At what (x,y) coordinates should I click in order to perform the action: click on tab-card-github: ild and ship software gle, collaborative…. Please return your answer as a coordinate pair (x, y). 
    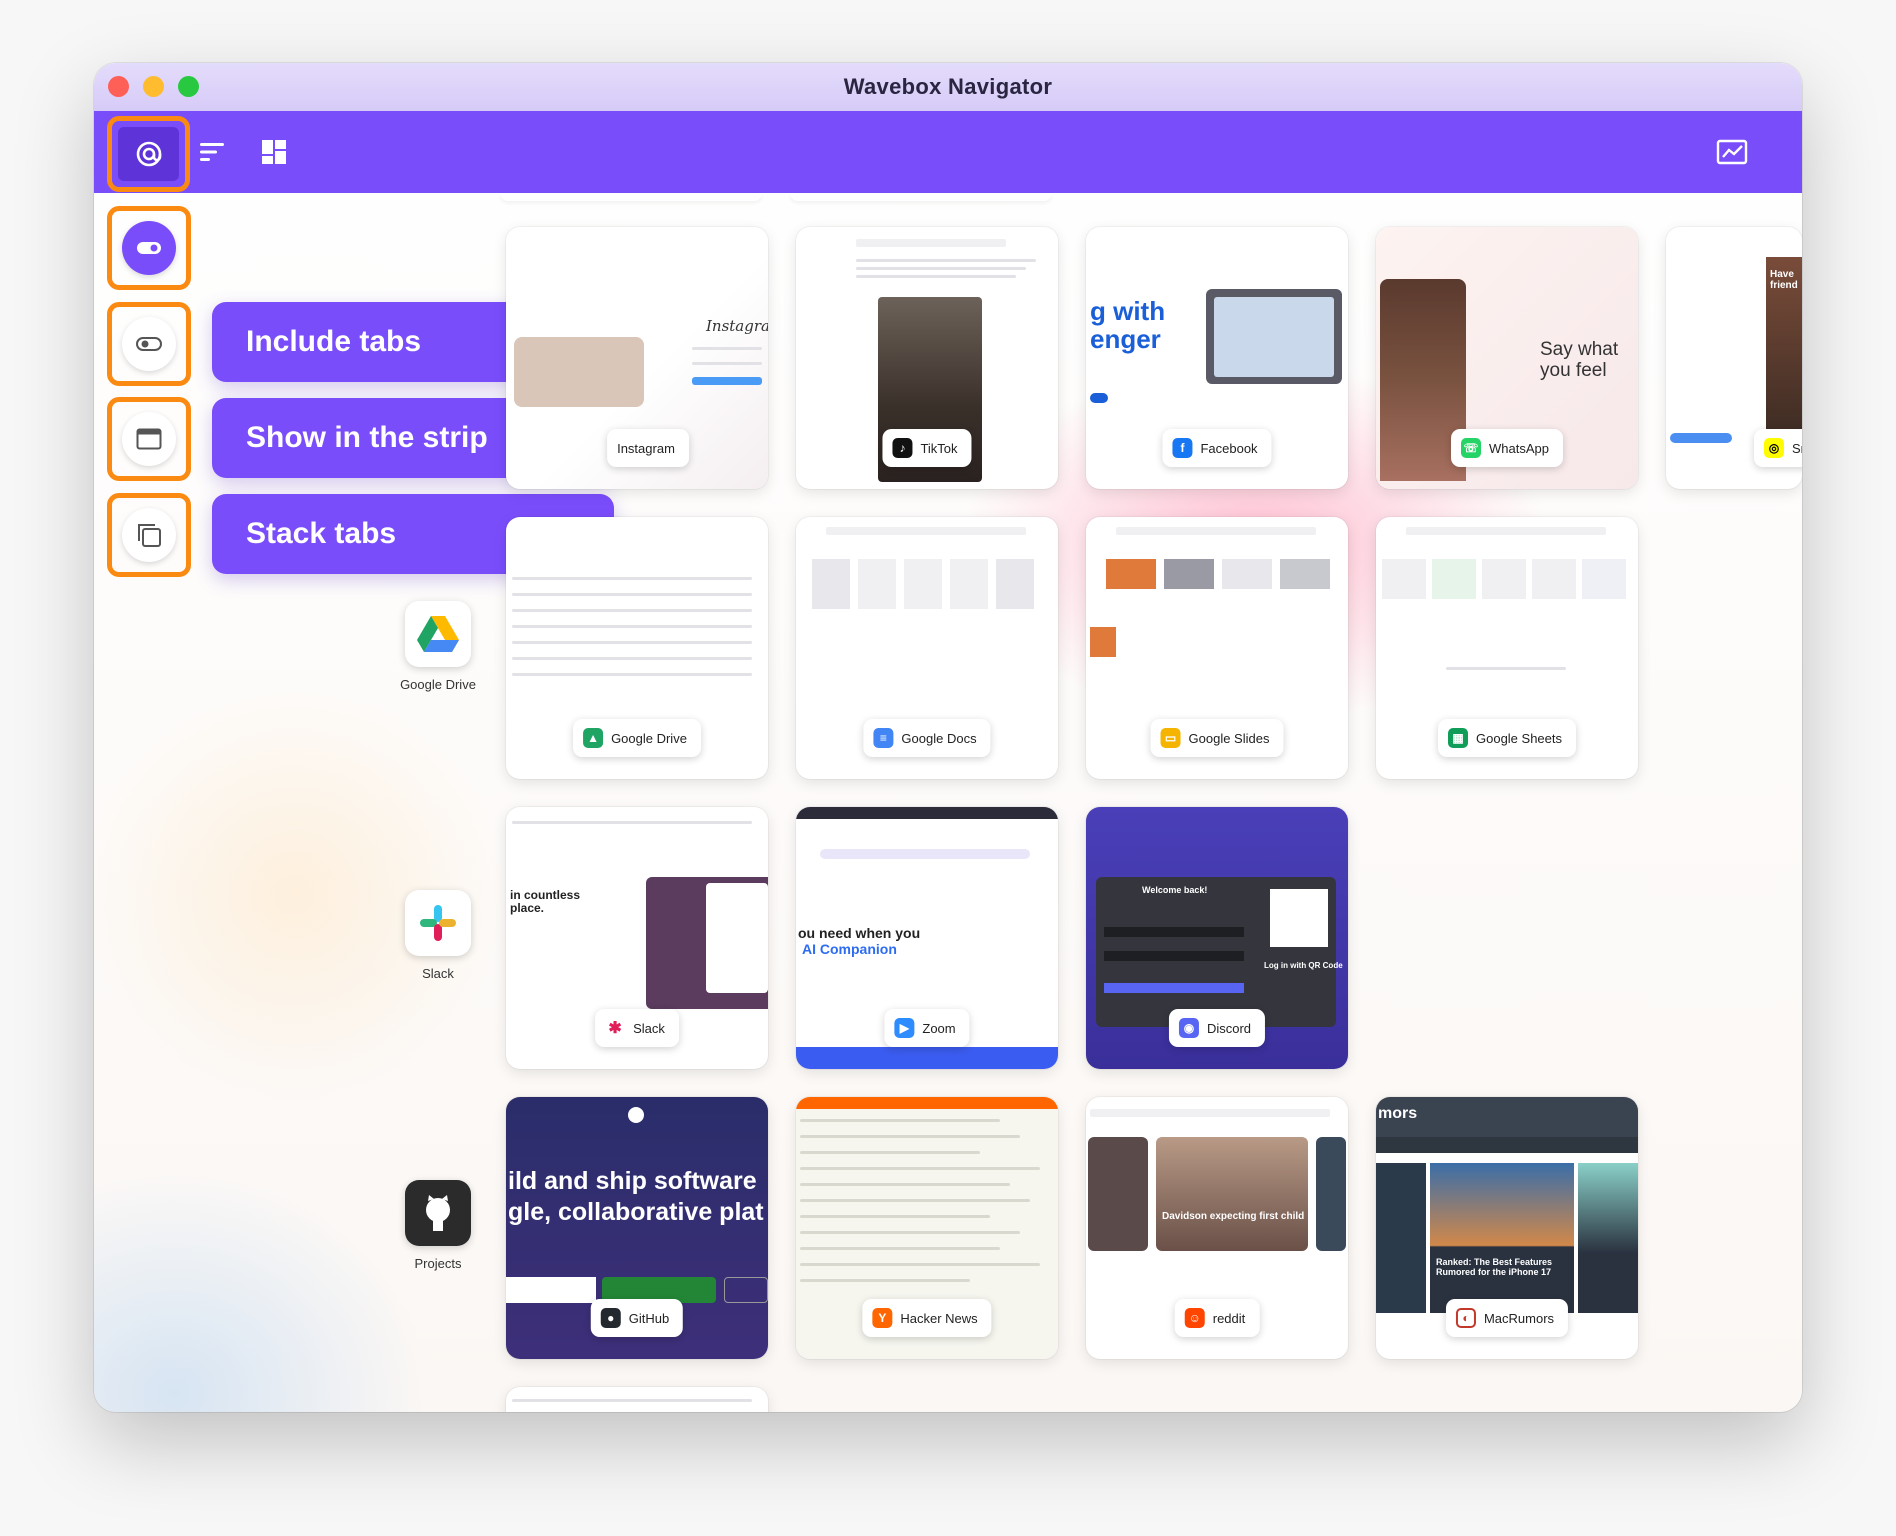
    Looking at the image, I should click on (637, 1228).